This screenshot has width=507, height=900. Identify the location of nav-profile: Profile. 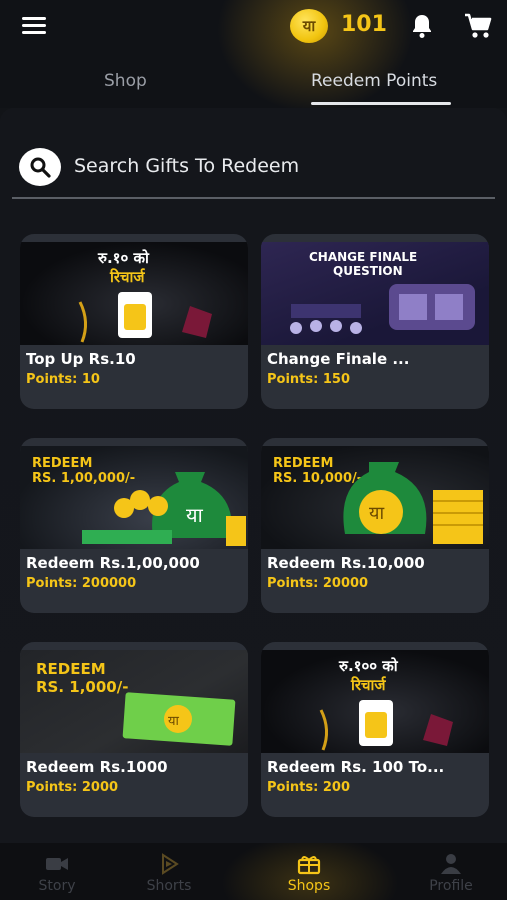
(451, 871).